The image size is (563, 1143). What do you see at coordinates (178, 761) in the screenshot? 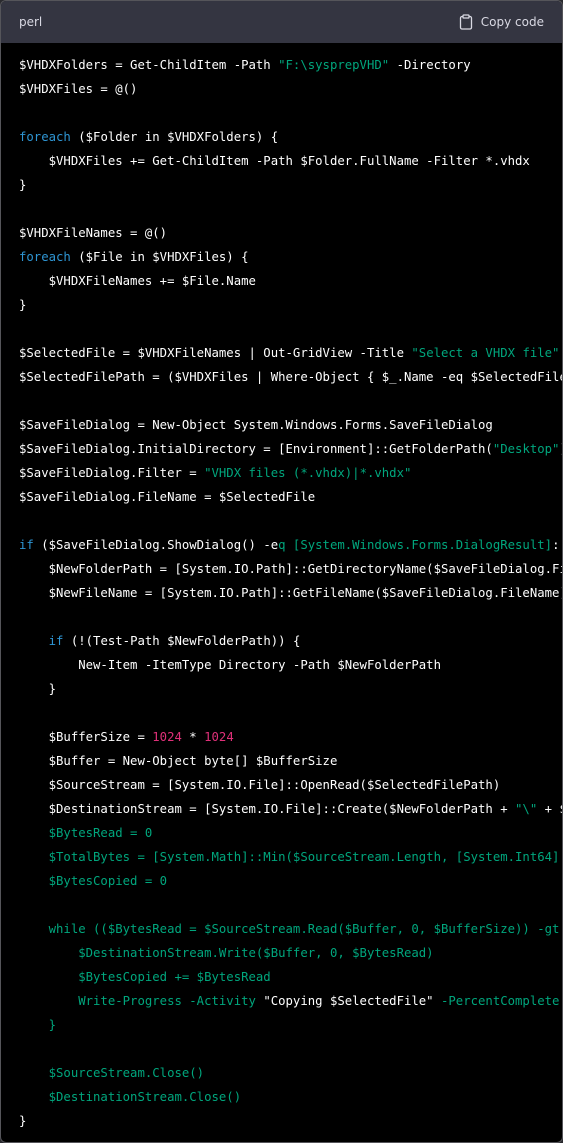
I see `code-token: $Buffer = New-Object byte[] $BufferSize` at bounding box center [178, 761].